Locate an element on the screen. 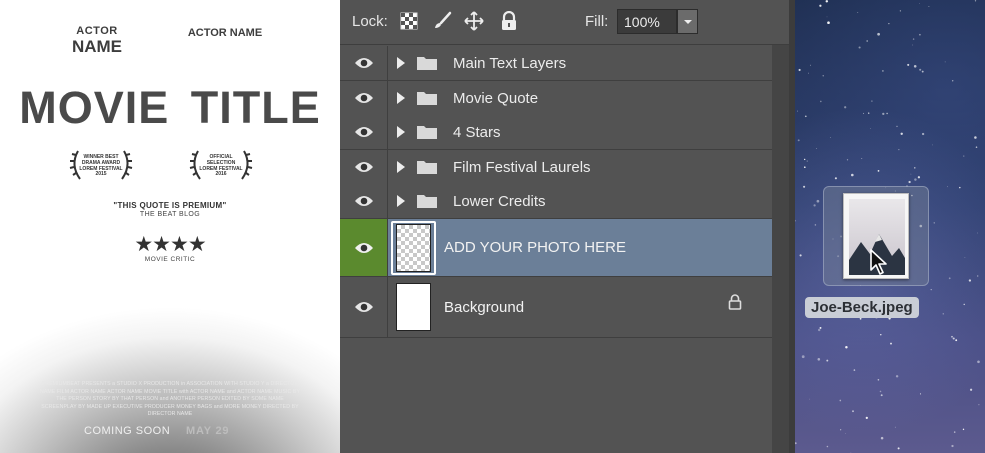 This screenshot has width=985, height=453. layer-group-label: 4 Stars is located at coordinates (477, 132).